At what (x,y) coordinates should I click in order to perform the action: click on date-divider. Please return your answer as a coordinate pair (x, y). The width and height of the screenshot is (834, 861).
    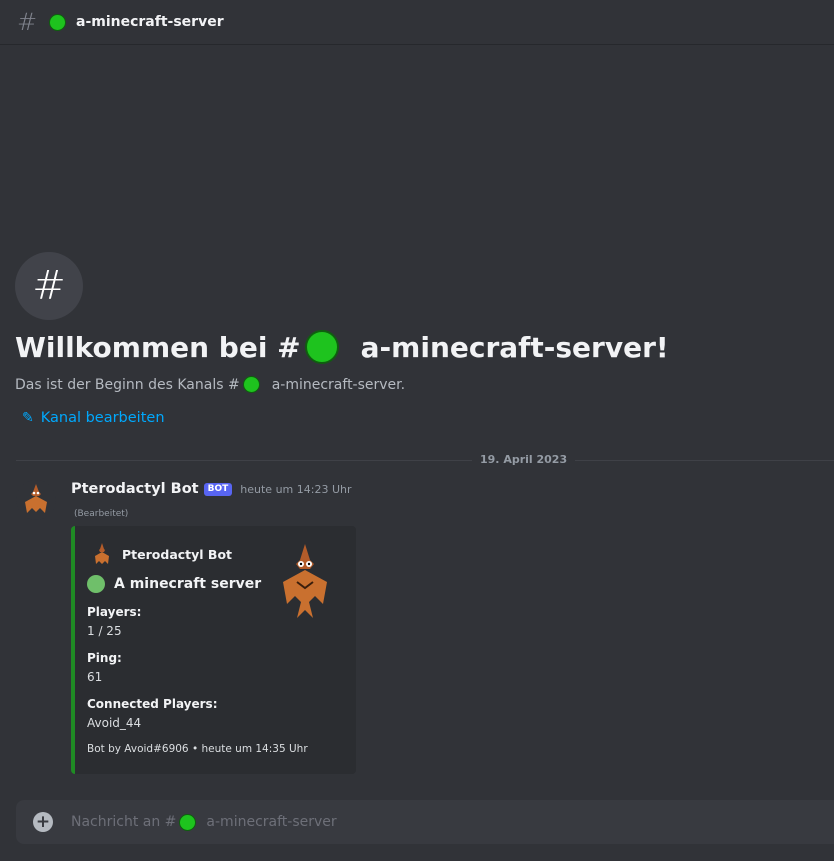
    Looking at the image, I should click on (425, 460).